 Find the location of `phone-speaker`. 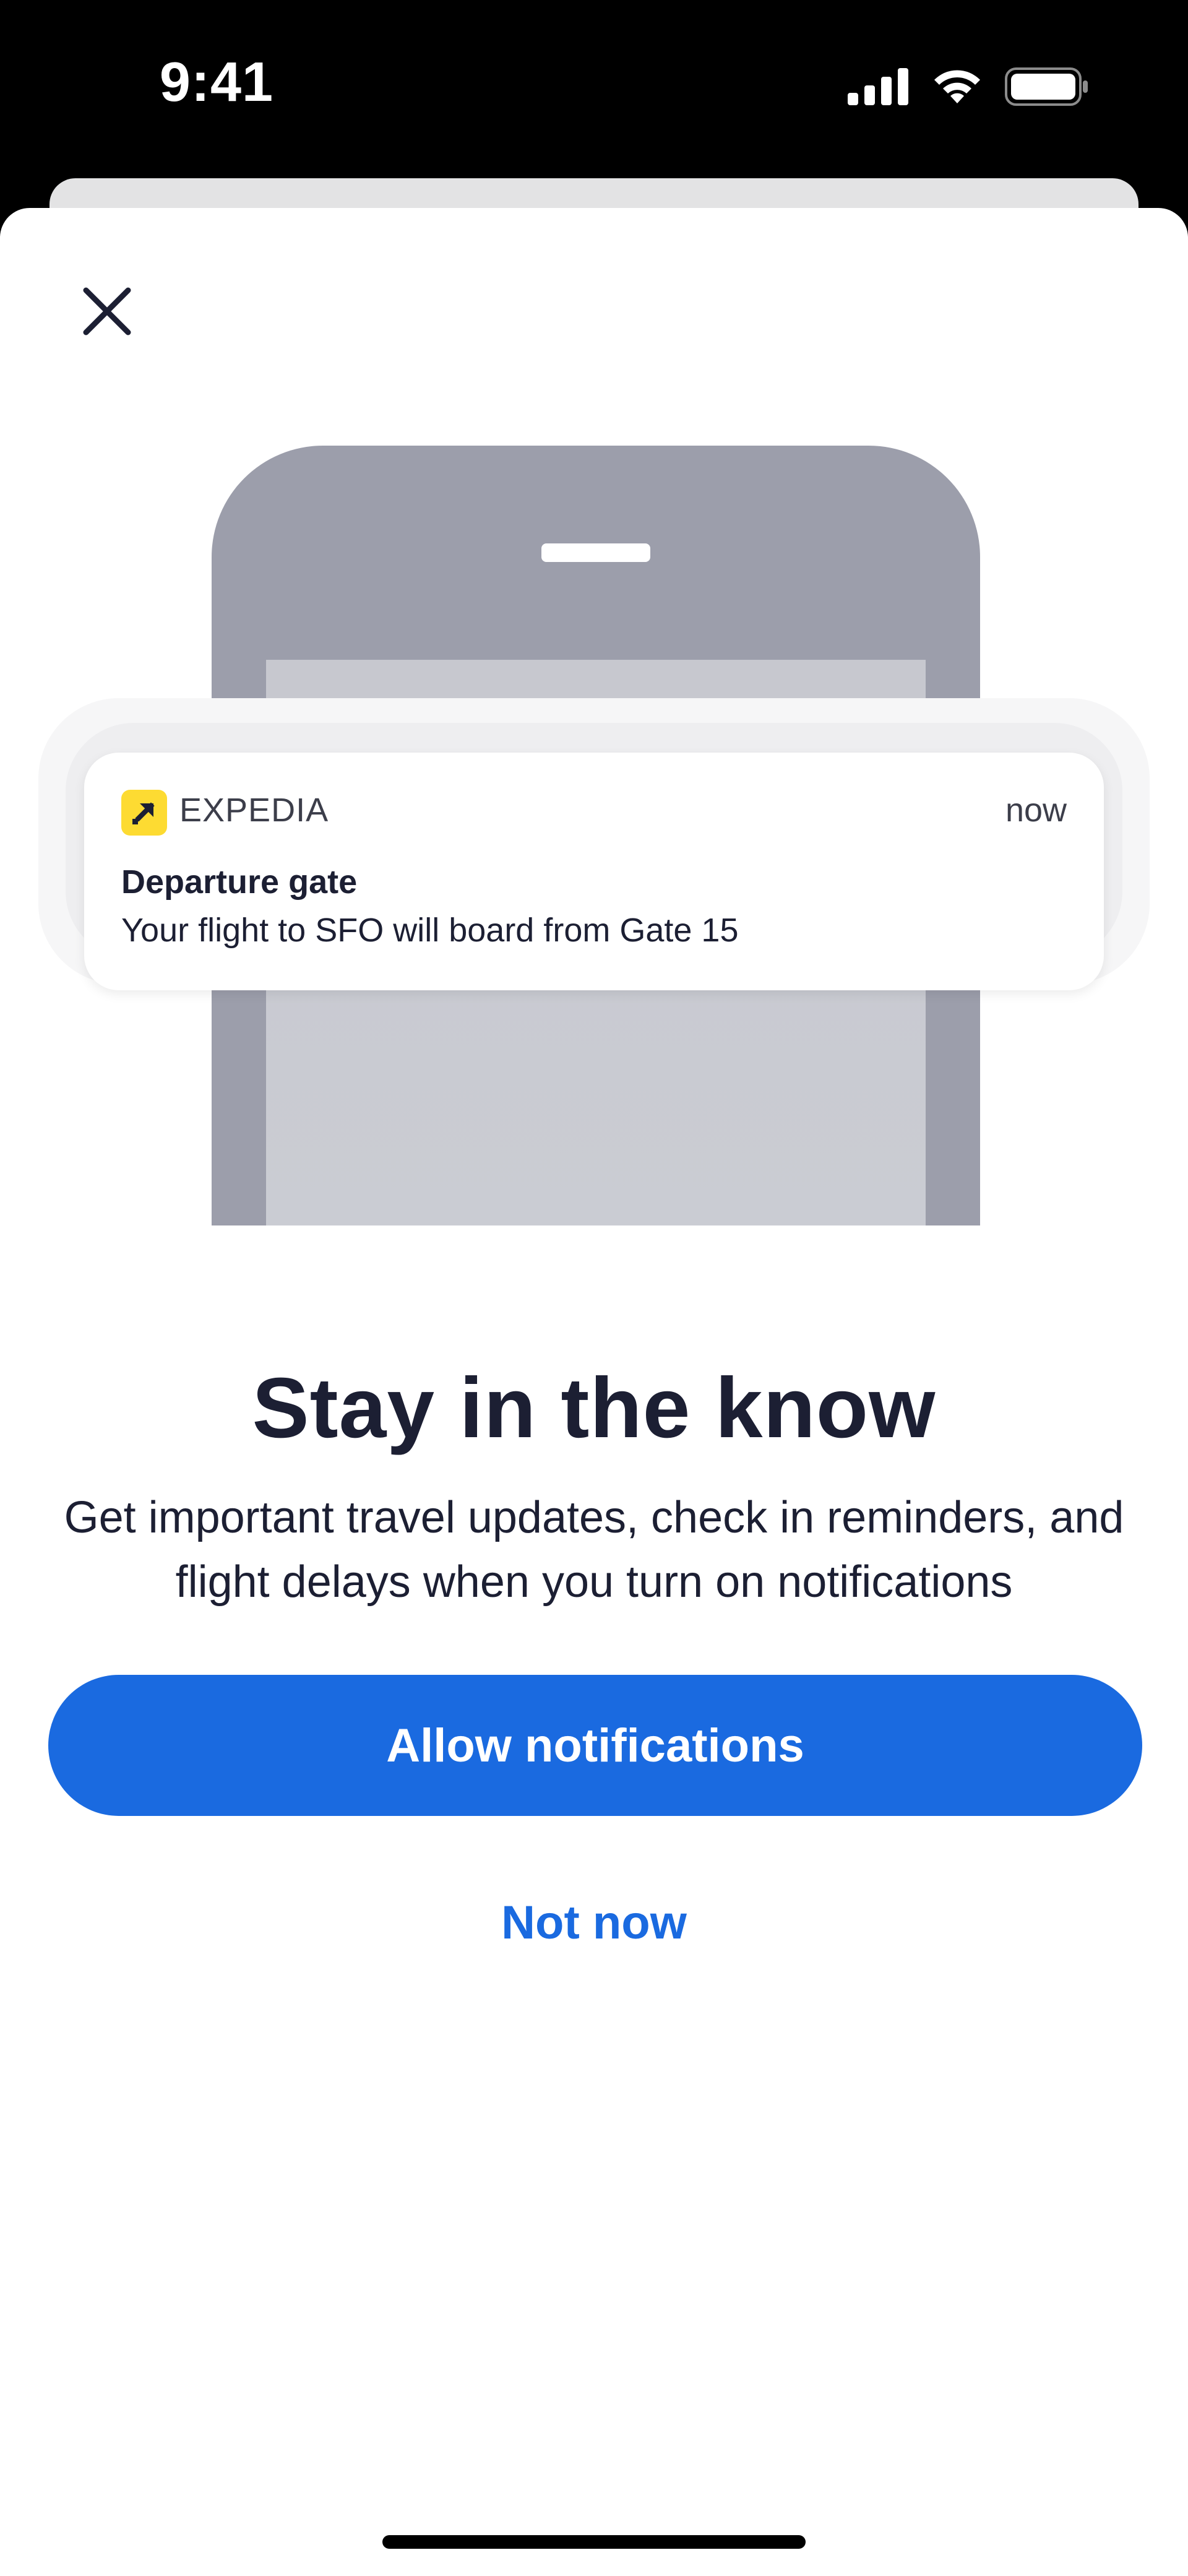

phone-speaker is located at coordinates (595, 552).